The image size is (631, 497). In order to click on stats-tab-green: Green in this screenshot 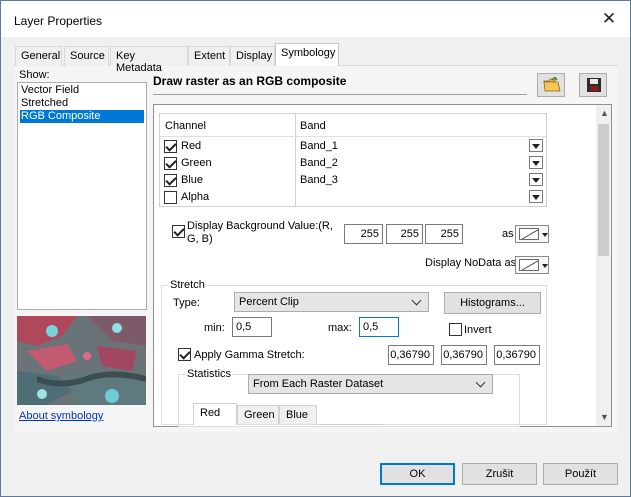, I will do `click(258, 414)`.